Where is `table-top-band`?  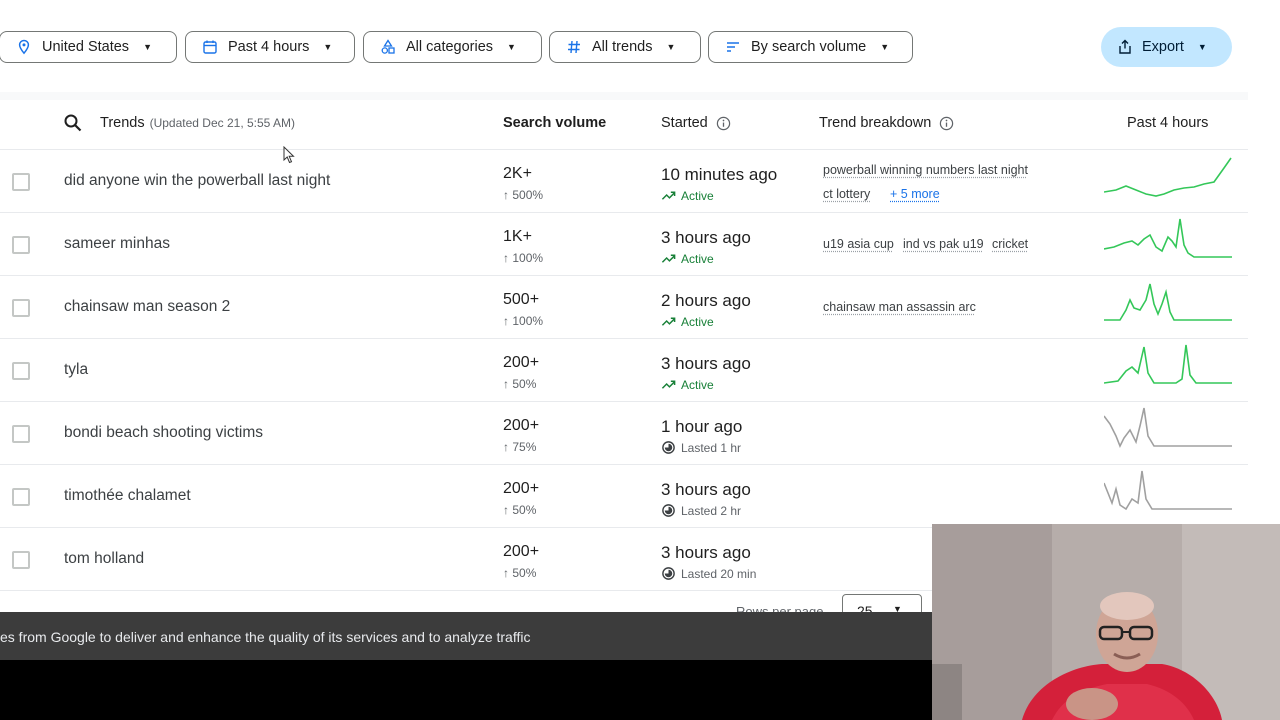
table-top-band is located at coordinates (624, 96).